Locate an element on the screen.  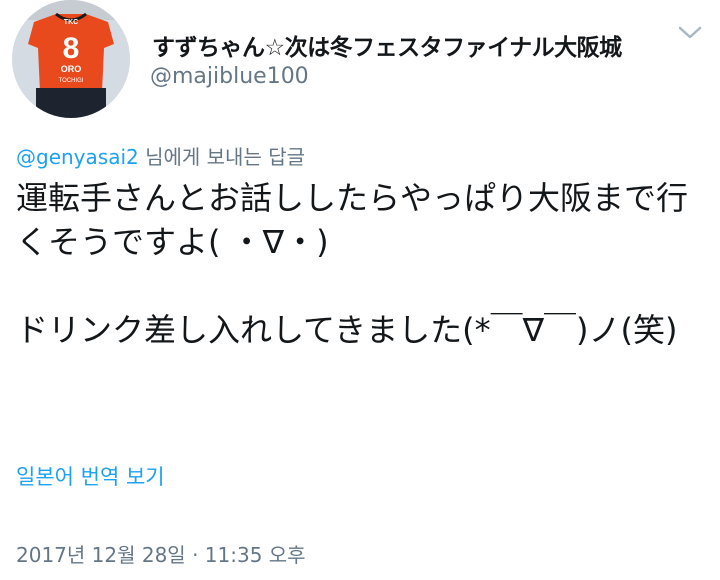
avatar-jersey-text: ORO is located at coordinates (71, 69).